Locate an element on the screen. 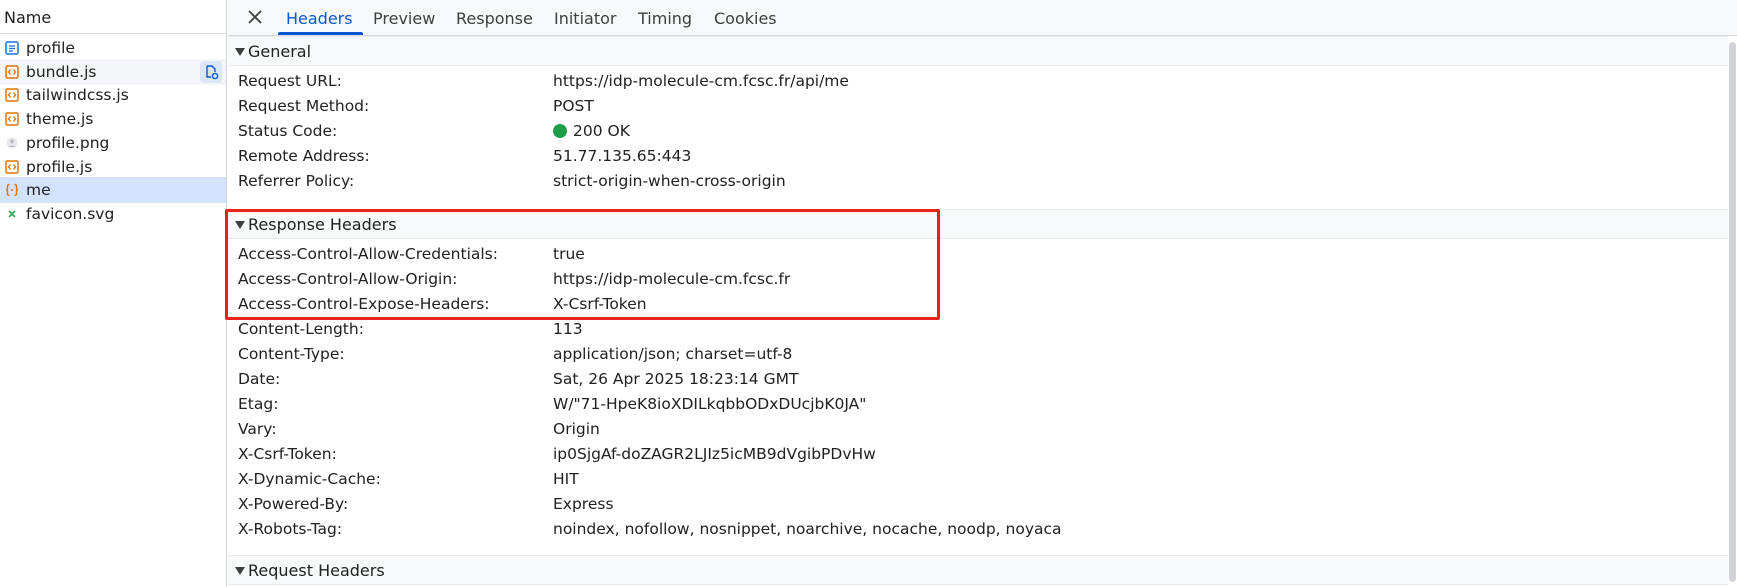 This screenshot has height=587, width=1737. header-name: X-Powered-By: is located at coordinates (293, 504).